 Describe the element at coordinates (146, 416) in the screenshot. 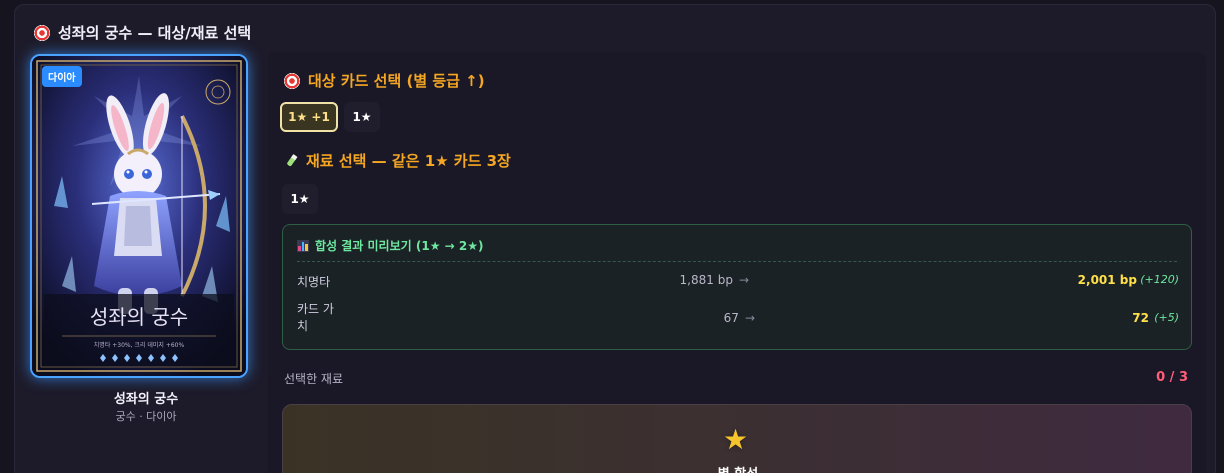

I see `card-subtitle: 궁수 · 다이아` at that location.